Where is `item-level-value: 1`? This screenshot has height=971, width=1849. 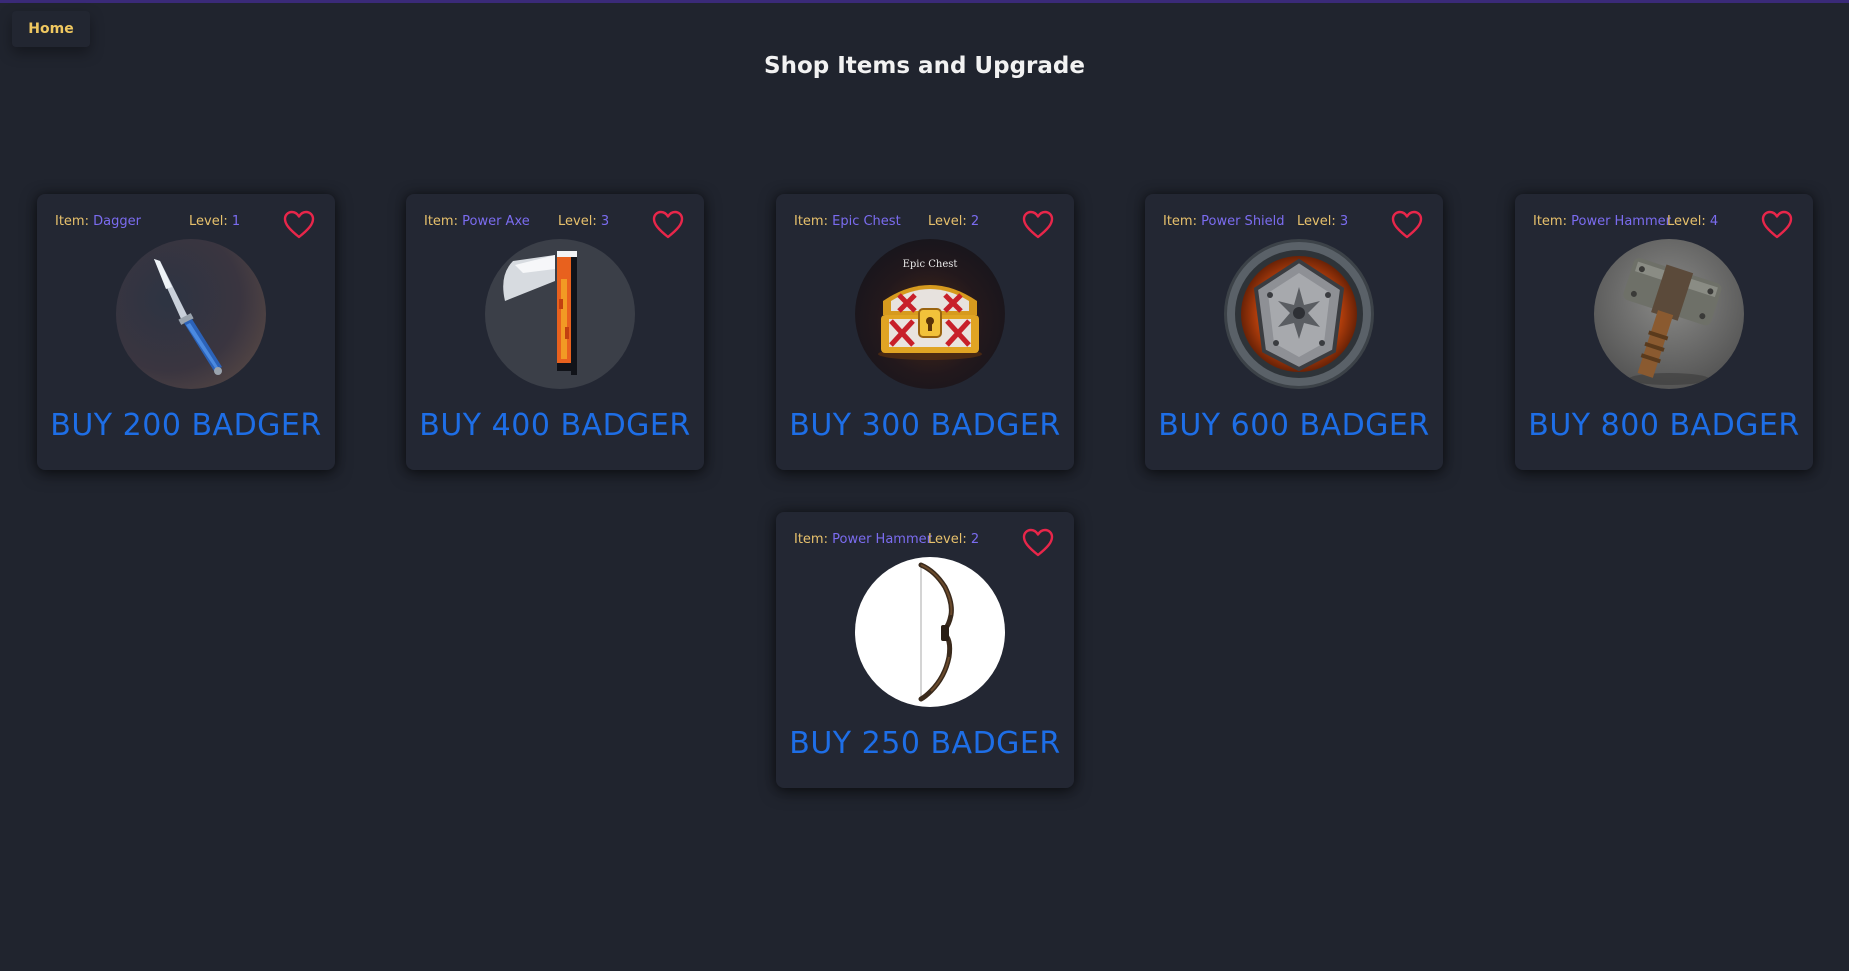
item-level-value: 1 is located at coordinates (236, 221).